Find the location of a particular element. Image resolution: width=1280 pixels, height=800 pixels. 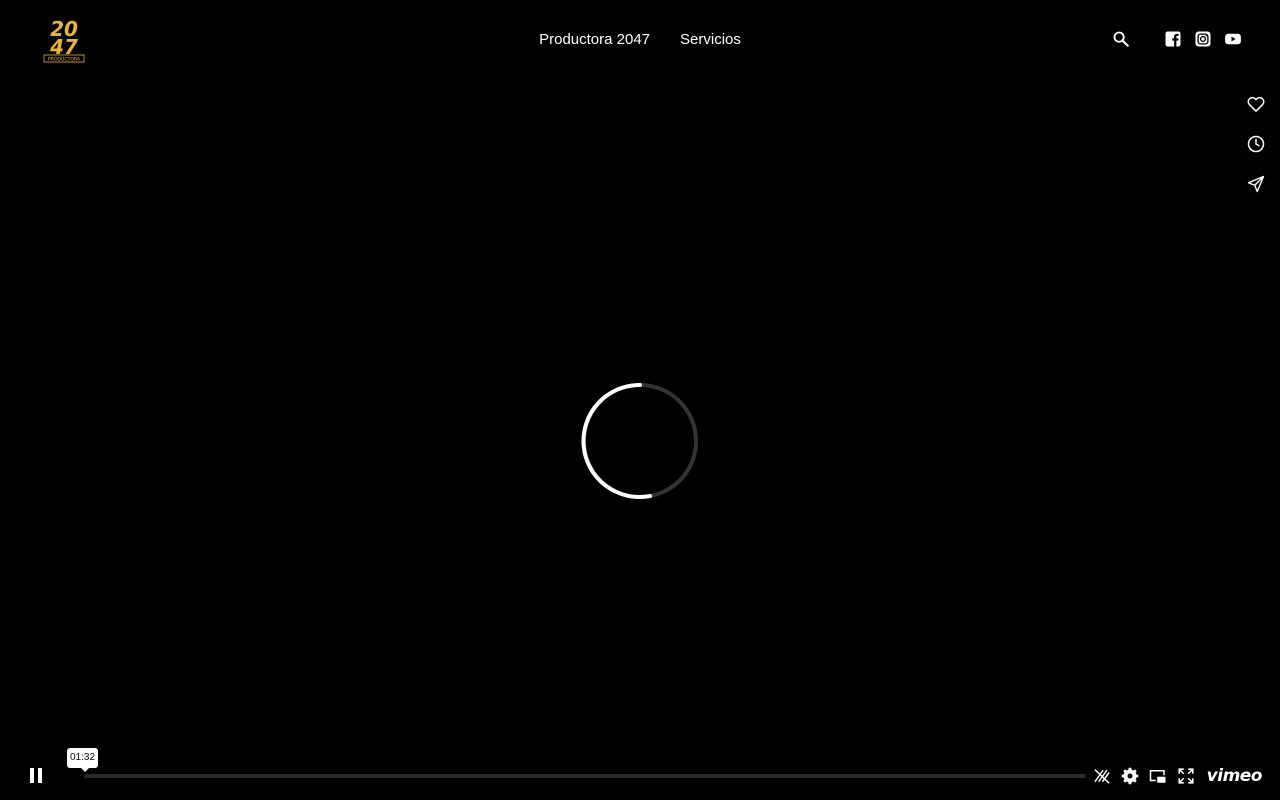

header-actions is located at coordinates (1177, 39).